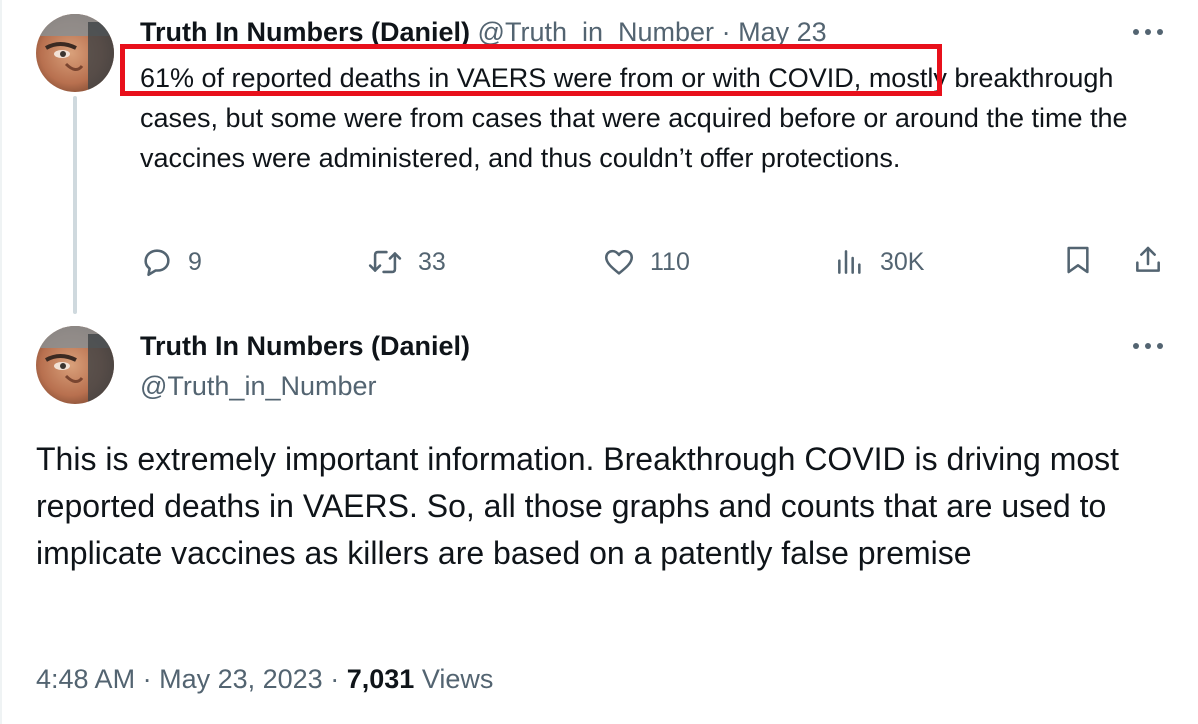 This screenshot has height=724, width=1198. What do you see at coordinates (380, 679) in the screenshot?
I see `views-total: 7,031` at bounding box center [380, 679].